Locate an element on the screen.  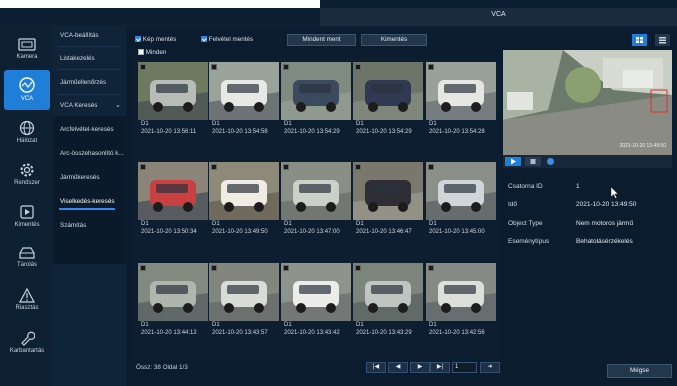
select-all-checkbox: Minden is located at coordinates (152, 52).